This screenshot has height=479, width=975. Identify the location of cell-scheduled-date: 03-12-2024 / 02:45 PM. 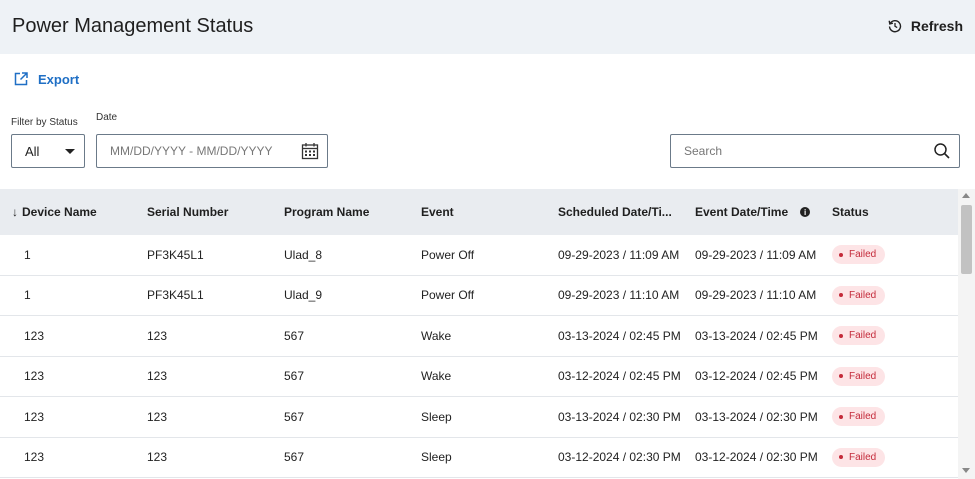
(619, 376).